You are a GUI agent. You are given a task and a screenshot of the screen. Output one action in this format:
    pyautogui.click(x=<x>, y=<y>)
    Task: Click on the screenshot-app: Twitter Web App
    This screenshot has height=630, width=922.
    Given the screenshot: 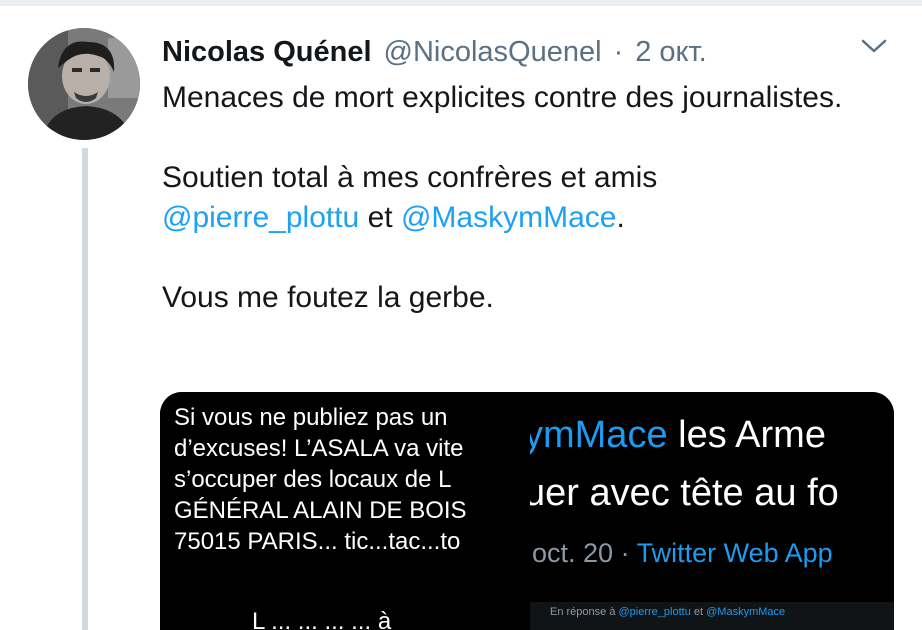 What is the action you would take?
    pyautogui.click(x=734, y=553)
    